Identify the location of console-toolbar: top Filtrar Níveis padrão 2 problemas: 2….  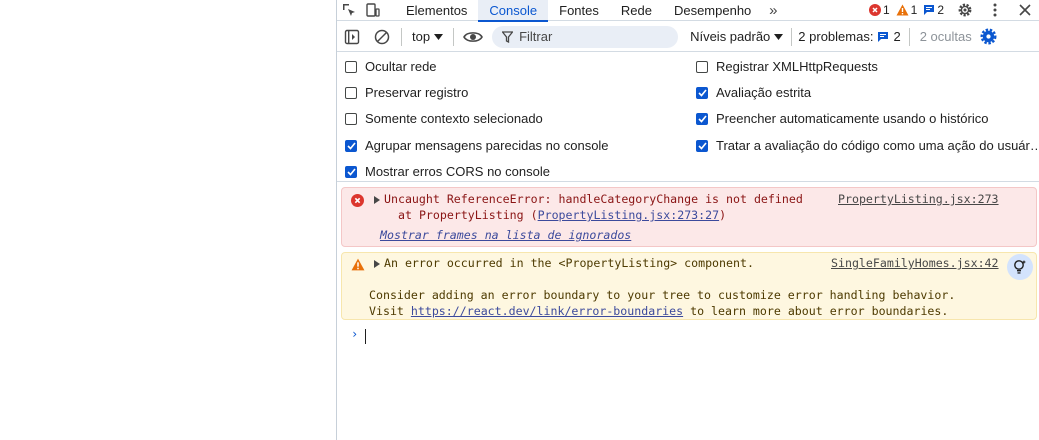
(688, 37).